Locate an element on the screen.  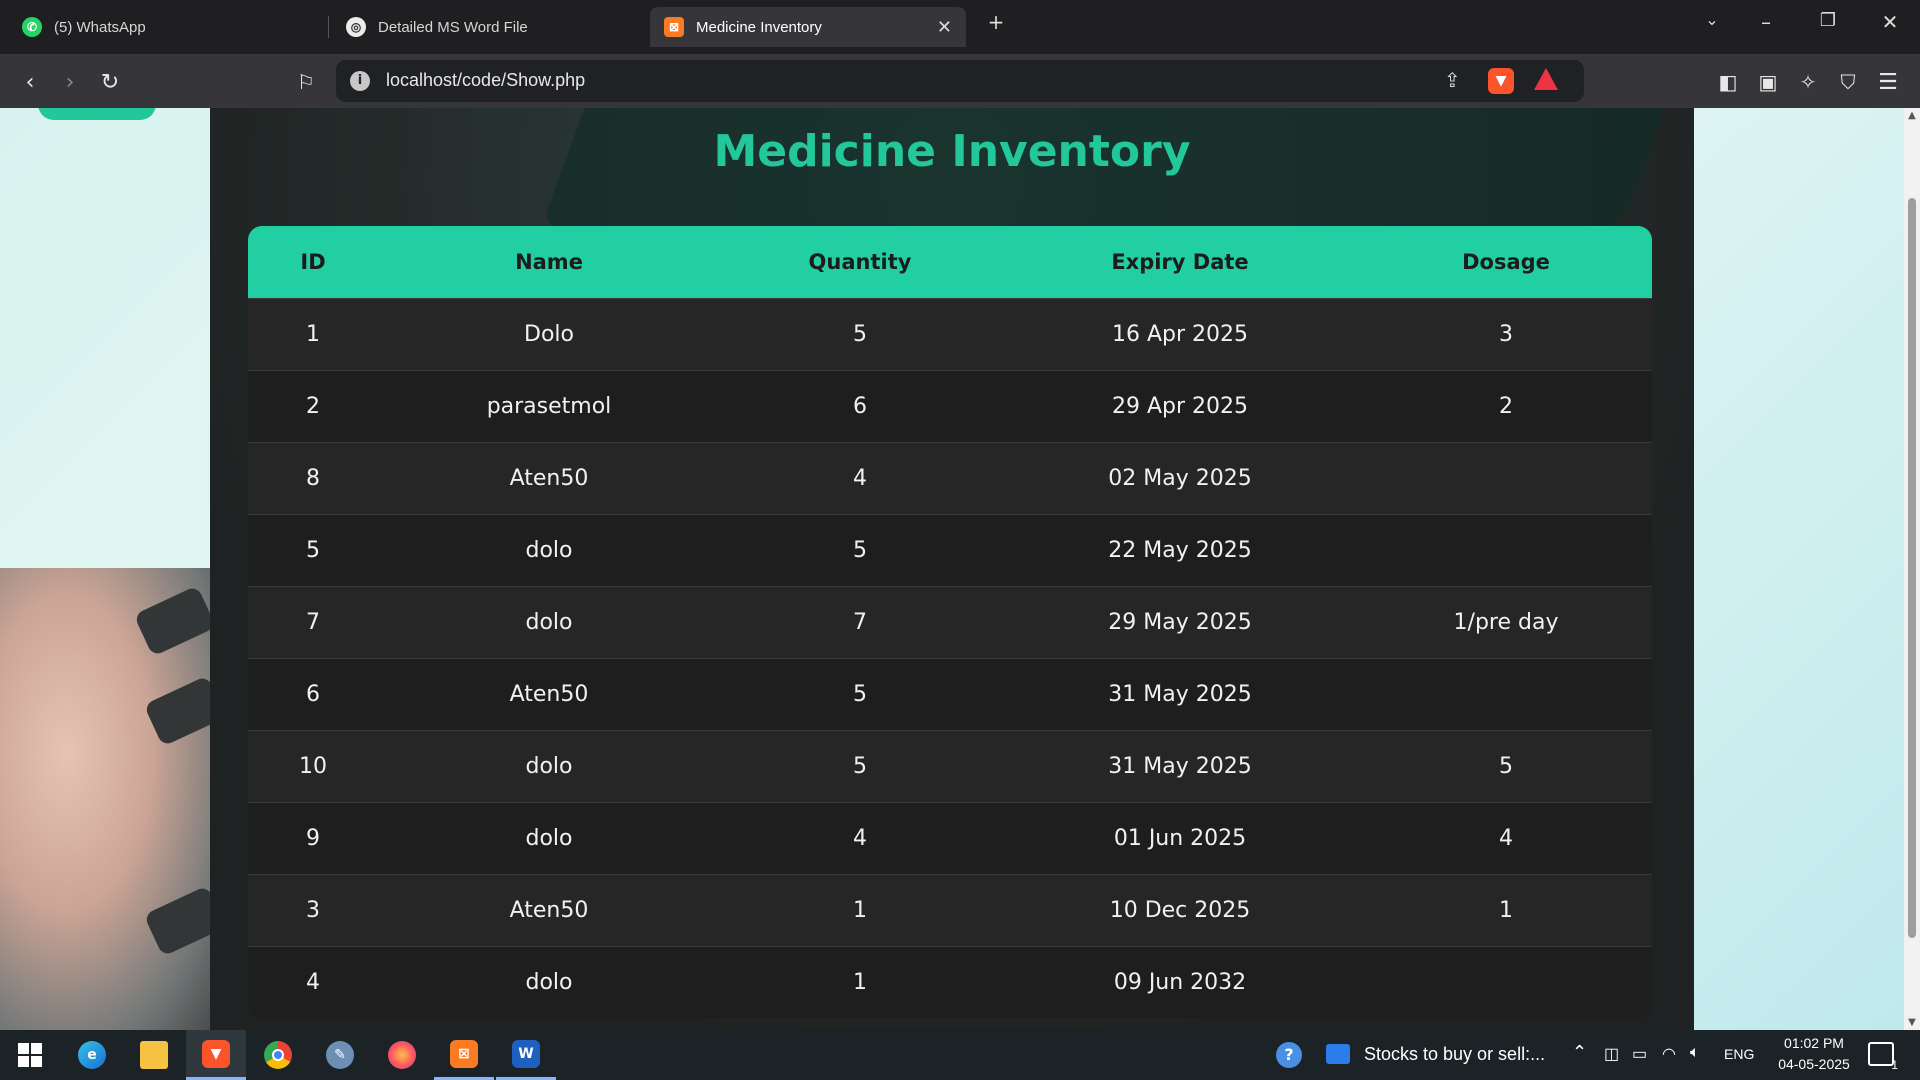
address-bar: i localhost/code/Show.php ⇪ ▼ is located at coordinates (960, 81).